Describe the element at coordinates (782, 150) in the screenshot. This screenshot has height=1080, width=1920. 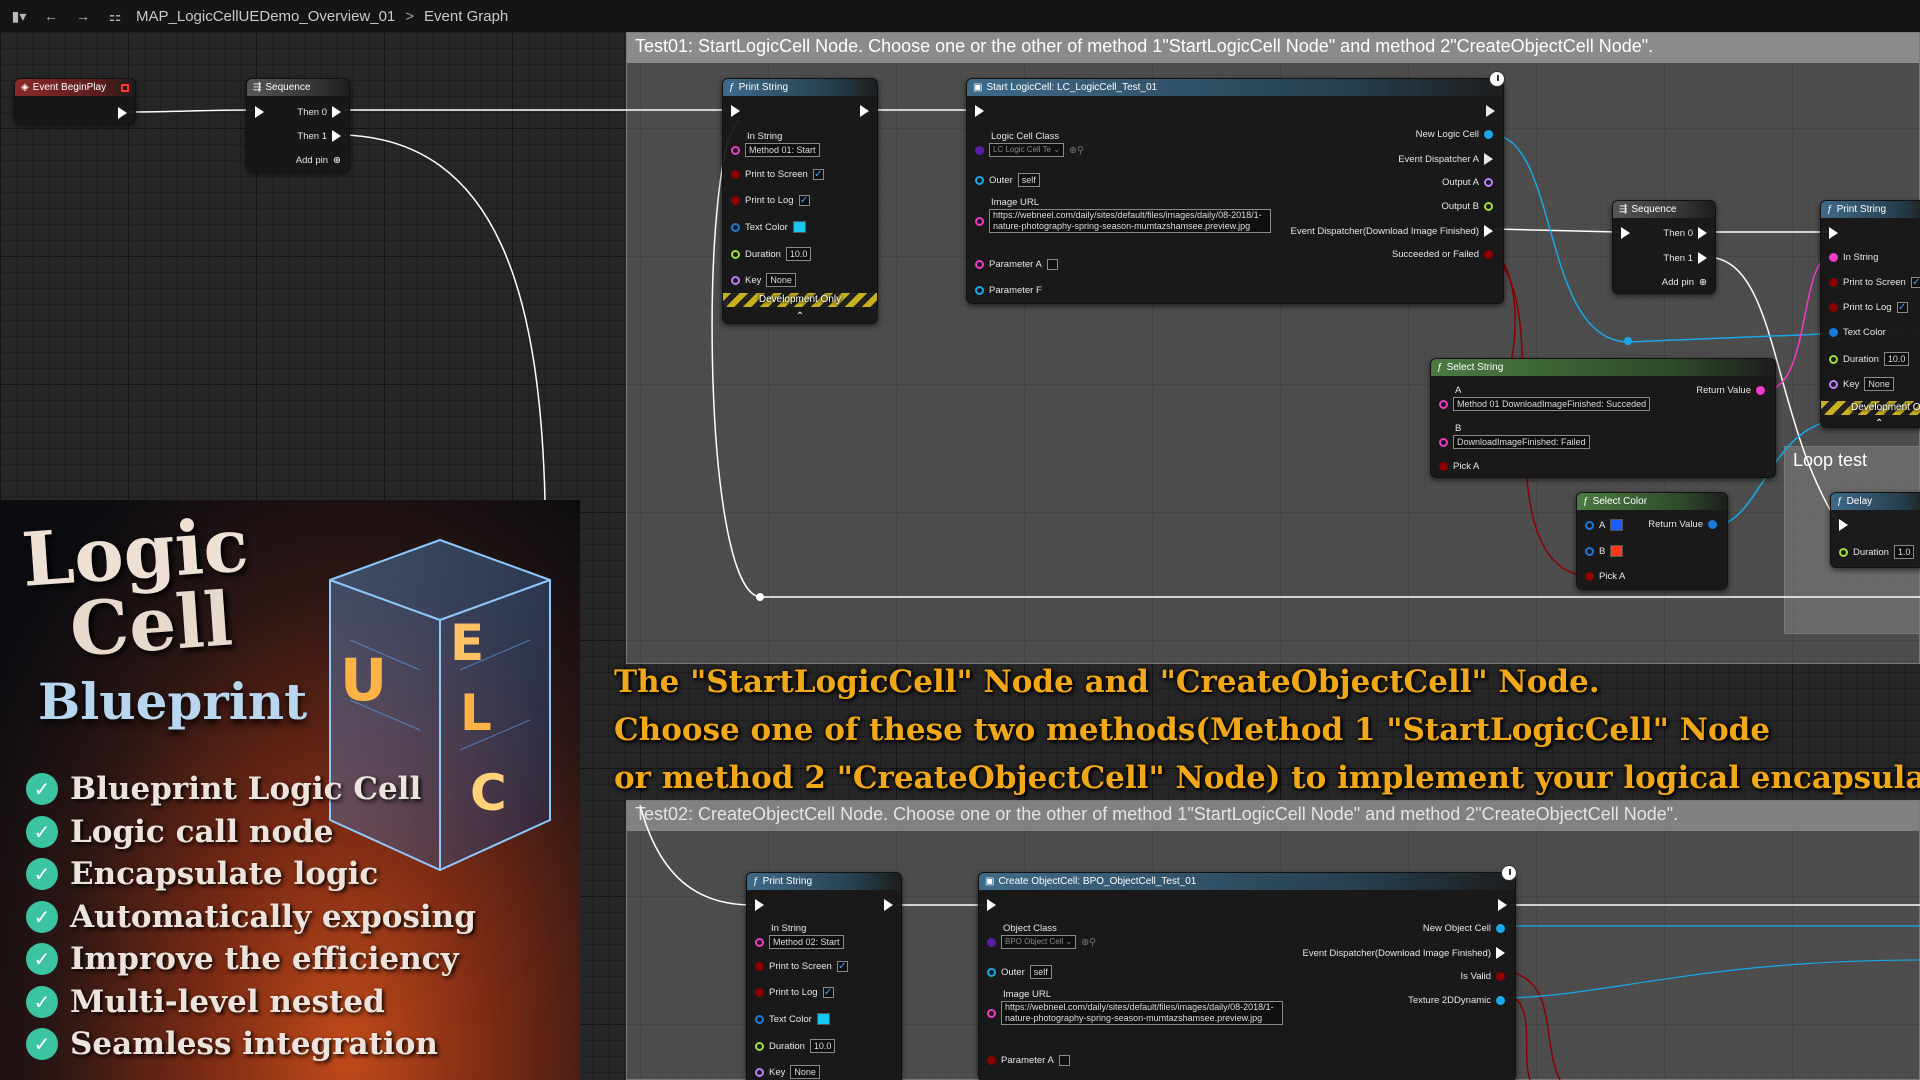
I see `in-string-field: Method 01: Start` at that location.